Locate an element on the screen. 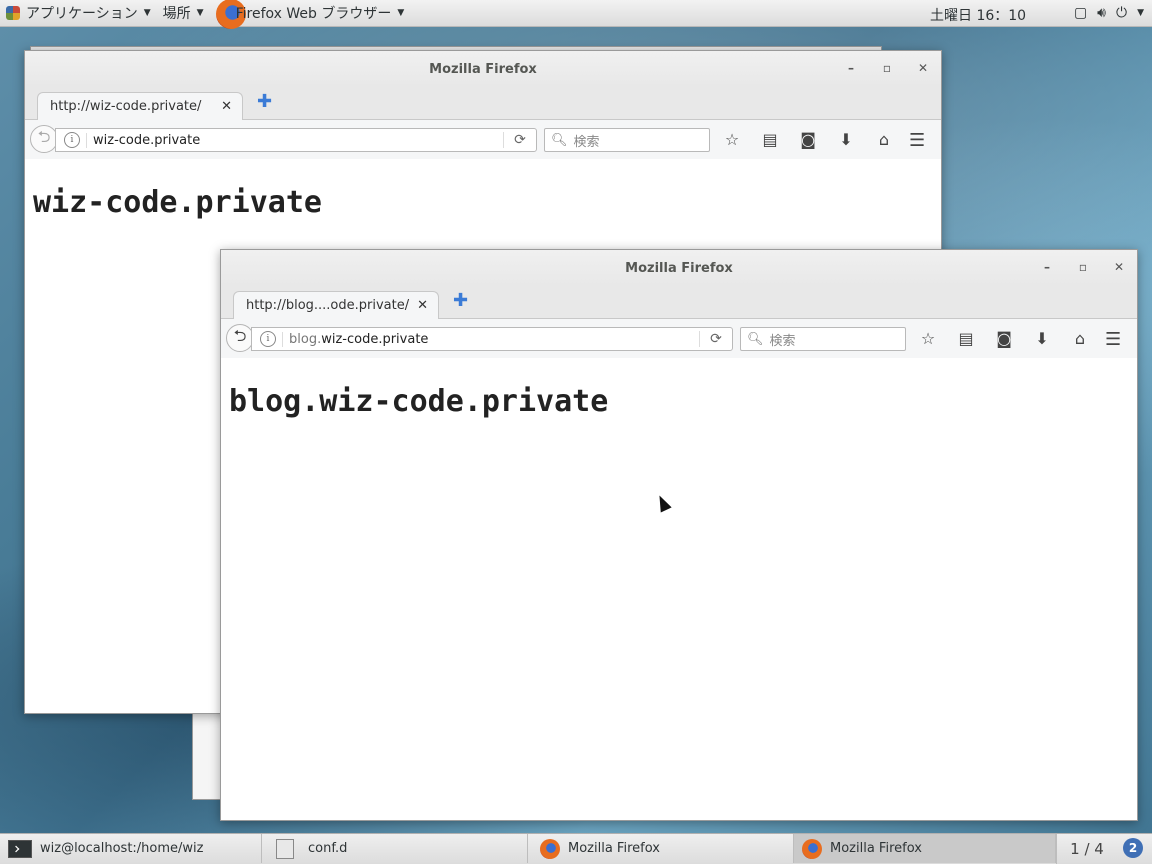 The image size is (1152, 864). task-terminal: wiz@localhost:/home/wiz is located at coordinates (131, 848).